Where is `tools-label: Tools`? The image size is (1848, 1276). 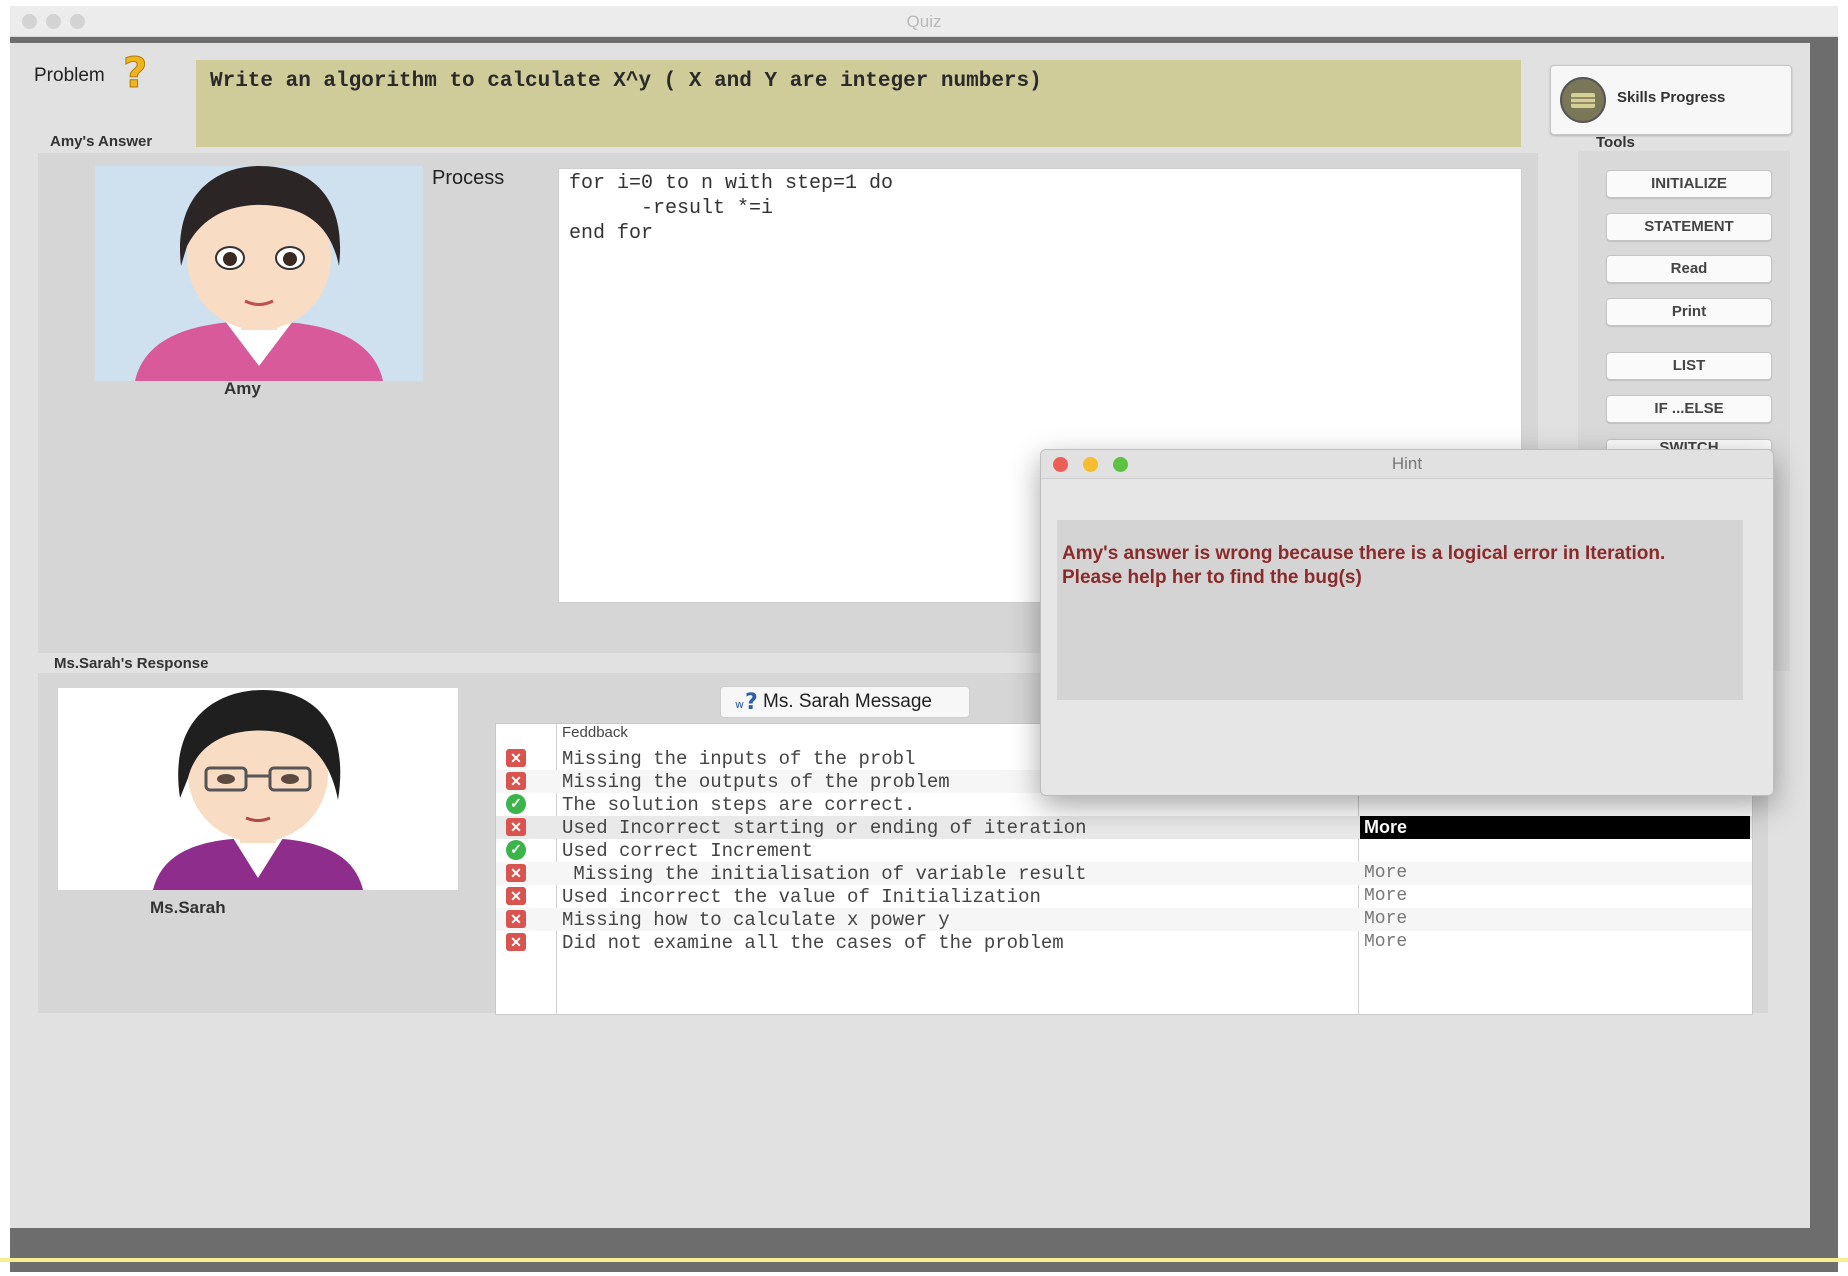
tools-label: Tools is located at coordinates (1615, 142).